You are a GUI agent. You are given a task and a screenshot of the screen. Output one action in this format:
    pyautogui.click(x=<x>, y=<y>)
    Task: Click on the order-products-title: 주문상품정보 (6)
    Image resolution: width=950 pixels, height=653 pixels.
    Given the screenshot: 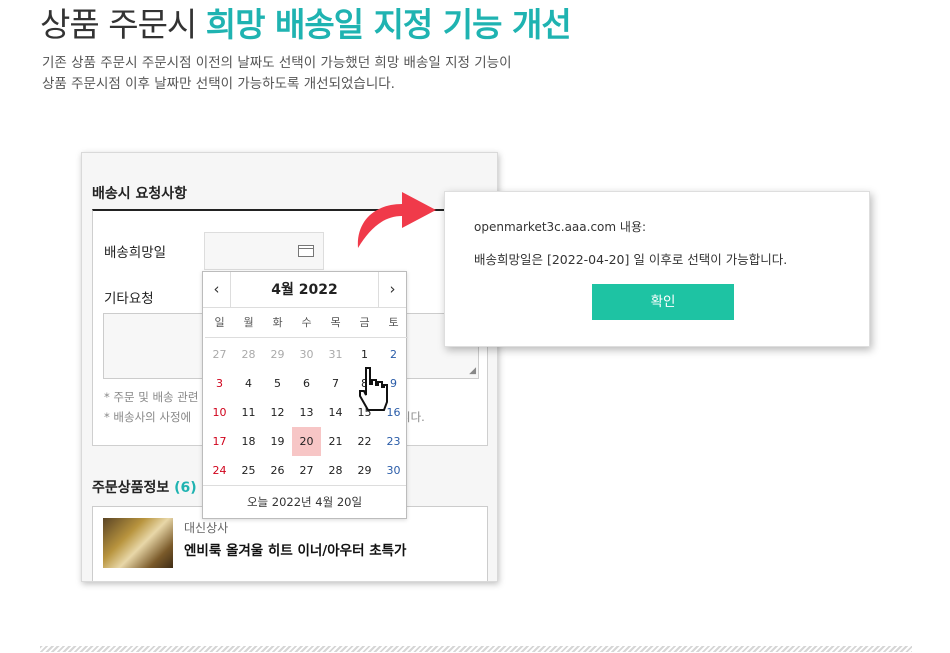 What is the action you would take?
    pyautogui.click(x=144, y=487)
    